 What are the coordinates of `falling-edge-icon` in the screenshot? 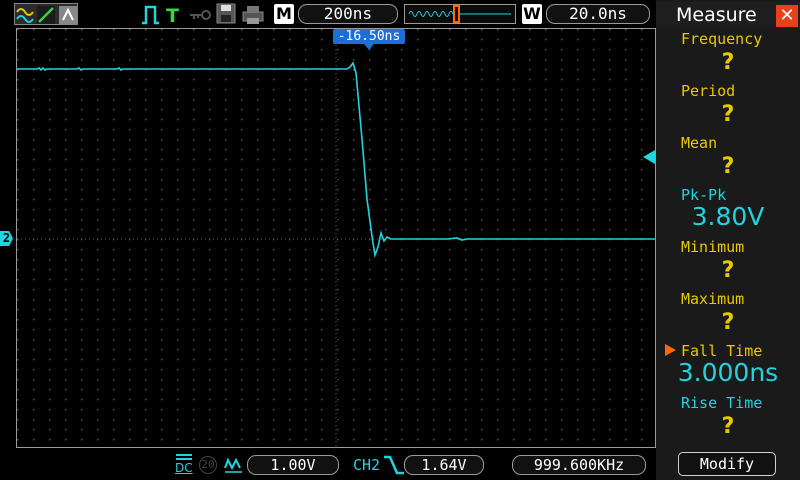 It's located at (394, 465).